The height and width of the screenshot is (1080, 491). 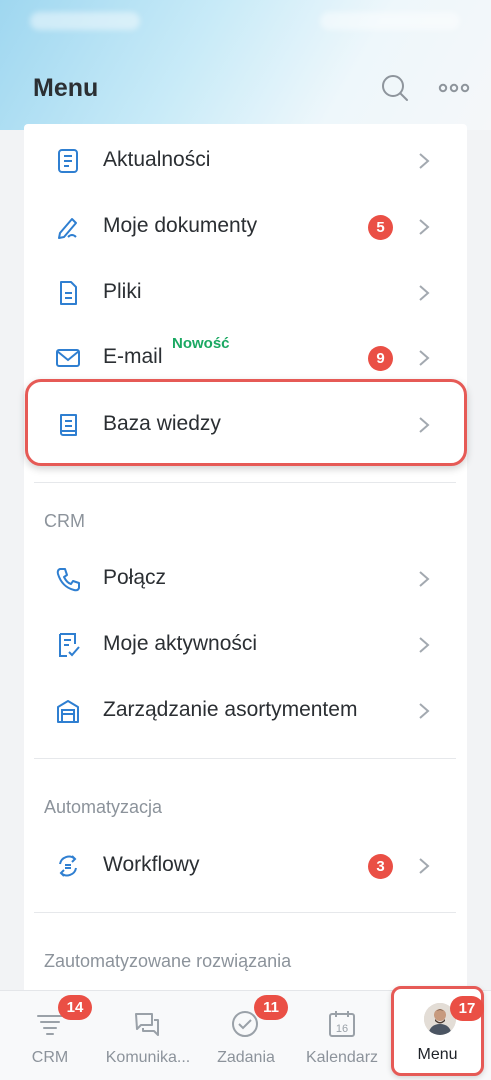 I want to click on menu-item-pliki: Pliki, so click(x=245, y=293).